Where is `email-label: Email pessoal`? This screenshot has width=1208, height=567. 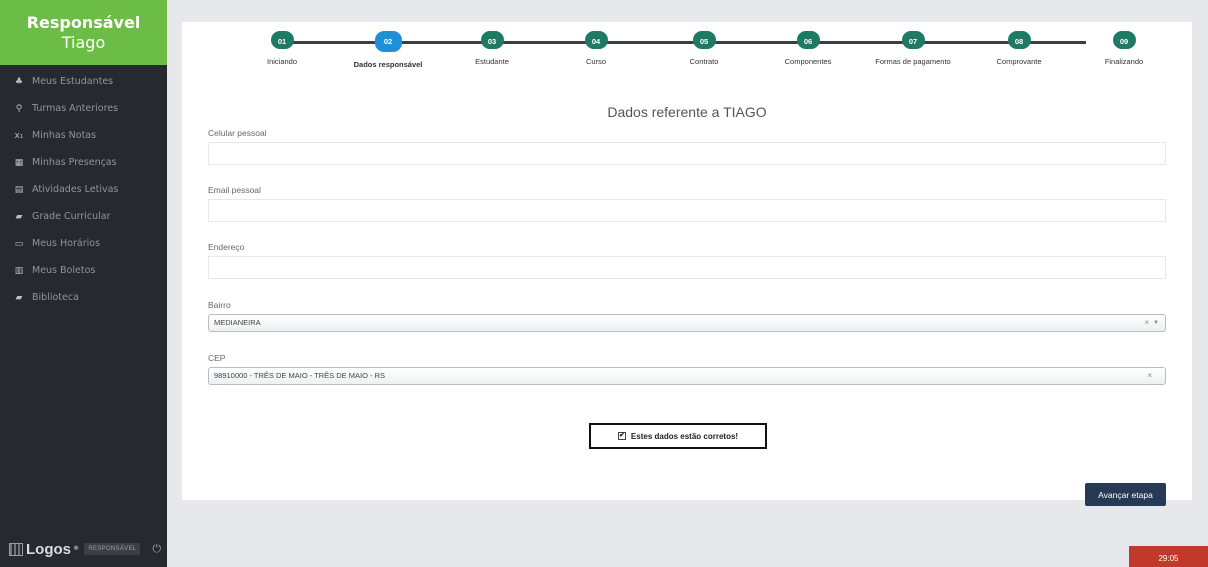 email-label: Email pessoal is located at coordinates (234, 190).